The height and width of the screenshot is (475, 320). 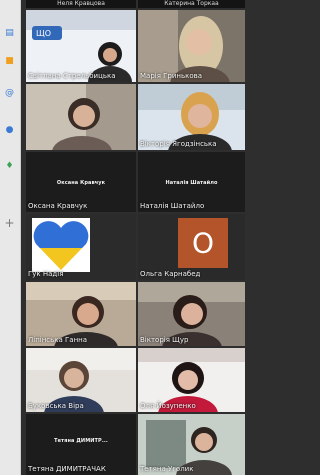 What do you see at coordinates (61, 245) in the screenshot?
I see `heart-flag-image` at bounding box center [61, 245].